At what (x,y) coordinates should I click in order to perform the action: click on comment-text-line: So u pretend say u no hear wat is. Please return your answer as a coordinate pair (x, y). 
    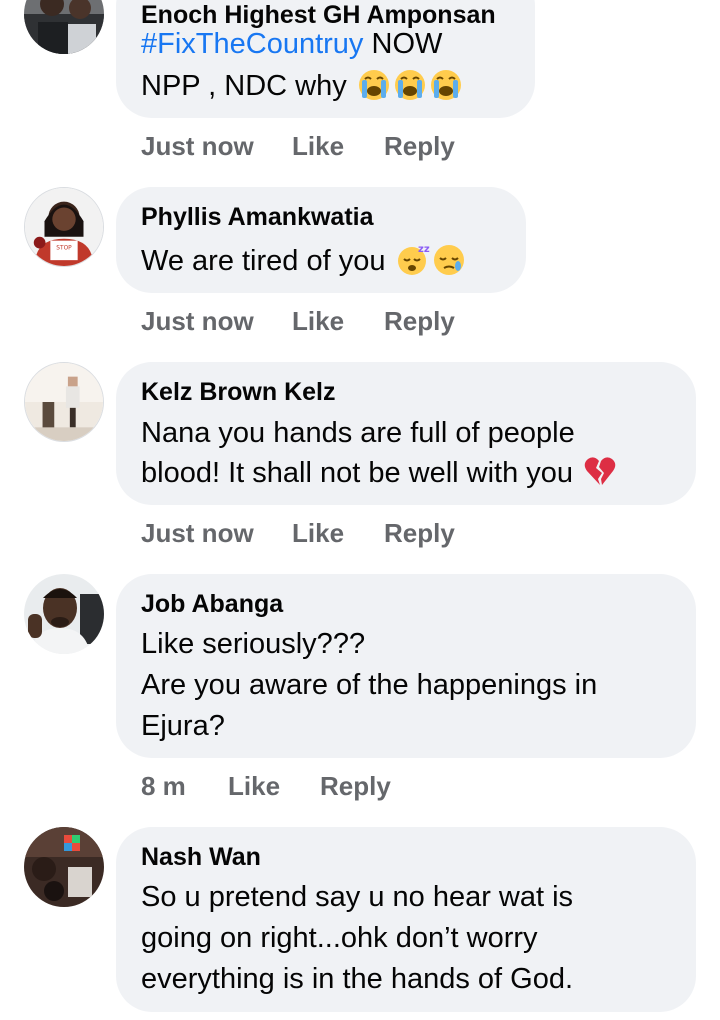
    Looking at the image, I should click on (357, 897).